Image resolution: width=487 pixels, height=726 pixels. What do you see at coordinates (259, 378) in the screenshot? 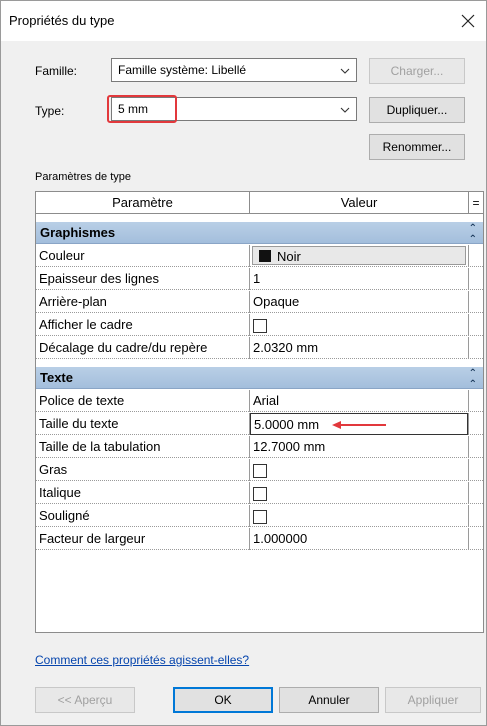
I see `group-texte: Texte ⌃ ⌃` at bounding box center [259, 378].